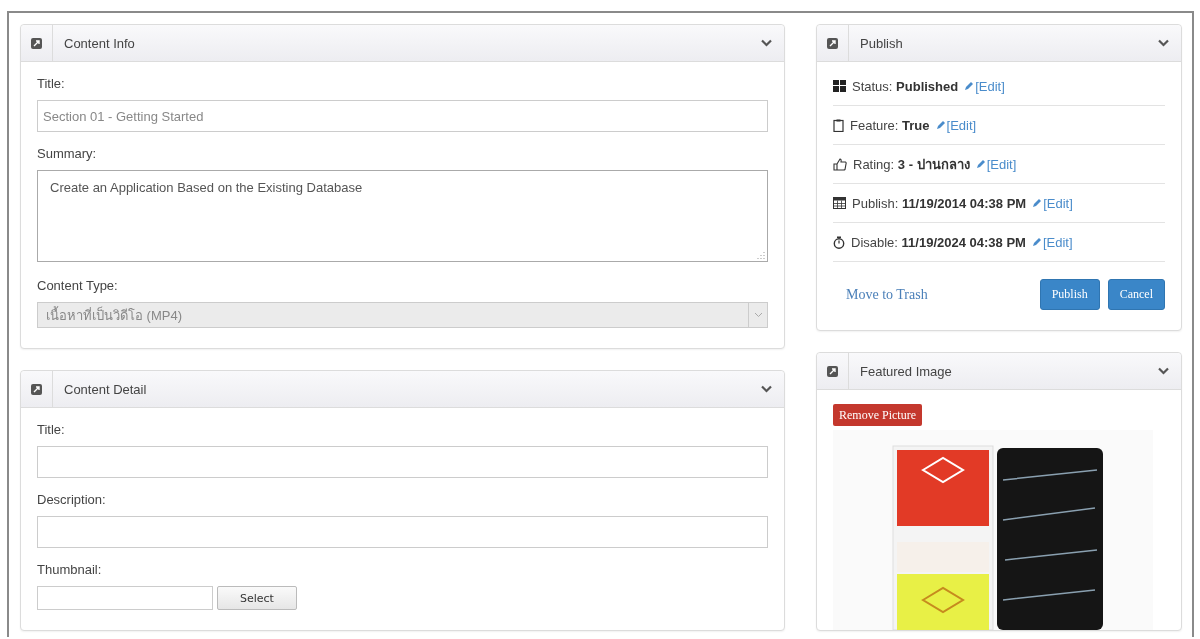 The image size is (1200, 639). I want to click on select-button: Select, so click(257, 598).